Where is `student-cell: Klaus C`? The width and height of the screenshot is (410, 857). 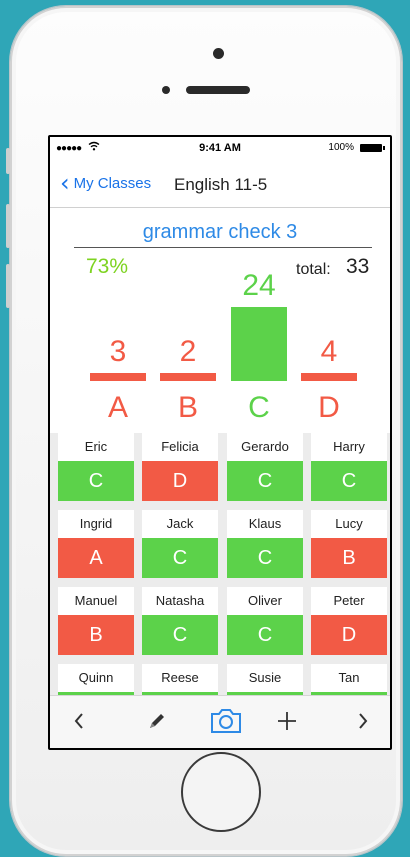
student-cell: Klaus C is located at coordinates (265, 548).